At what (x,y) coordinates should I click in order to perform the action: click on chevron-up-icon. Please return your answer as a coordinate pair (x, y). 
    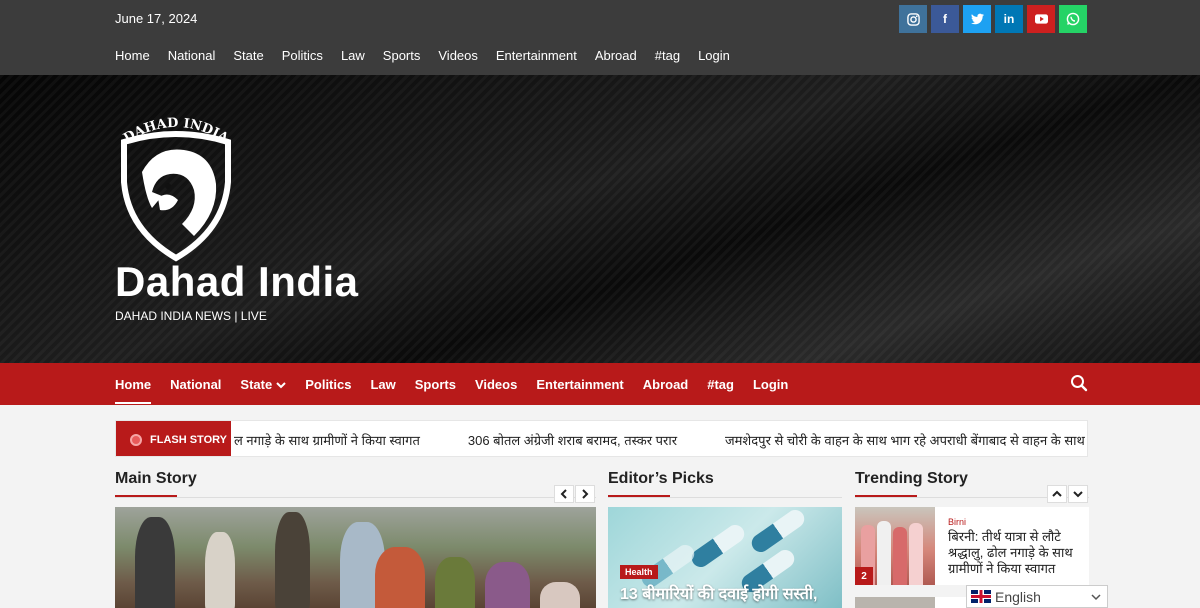
    Looking at the image, I should click on (1057, 493).